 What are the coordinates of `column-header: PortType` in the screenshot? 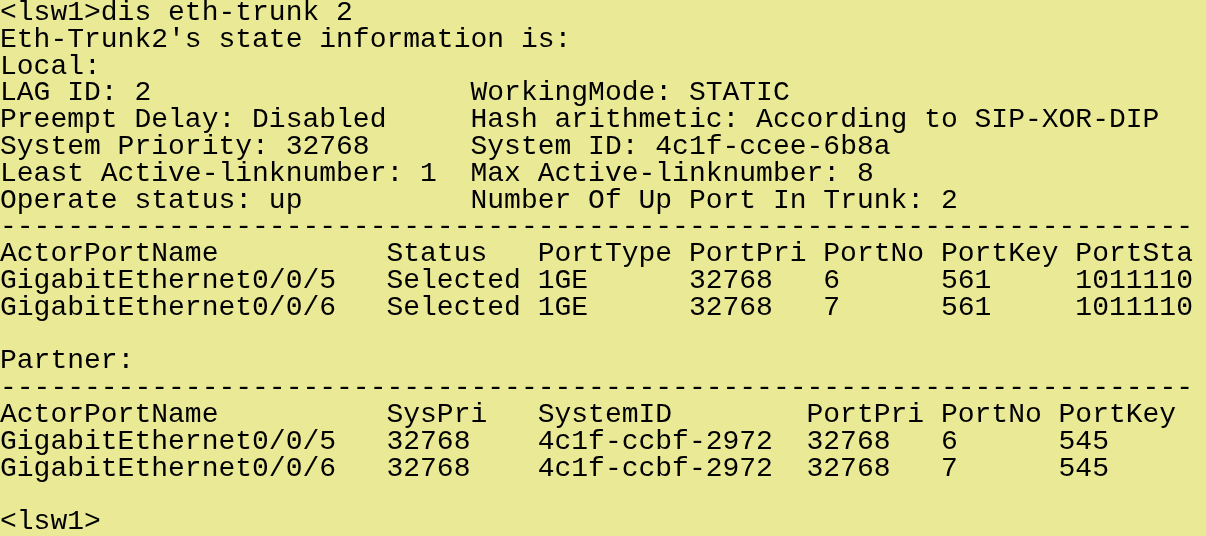 It's located at (605, 254).